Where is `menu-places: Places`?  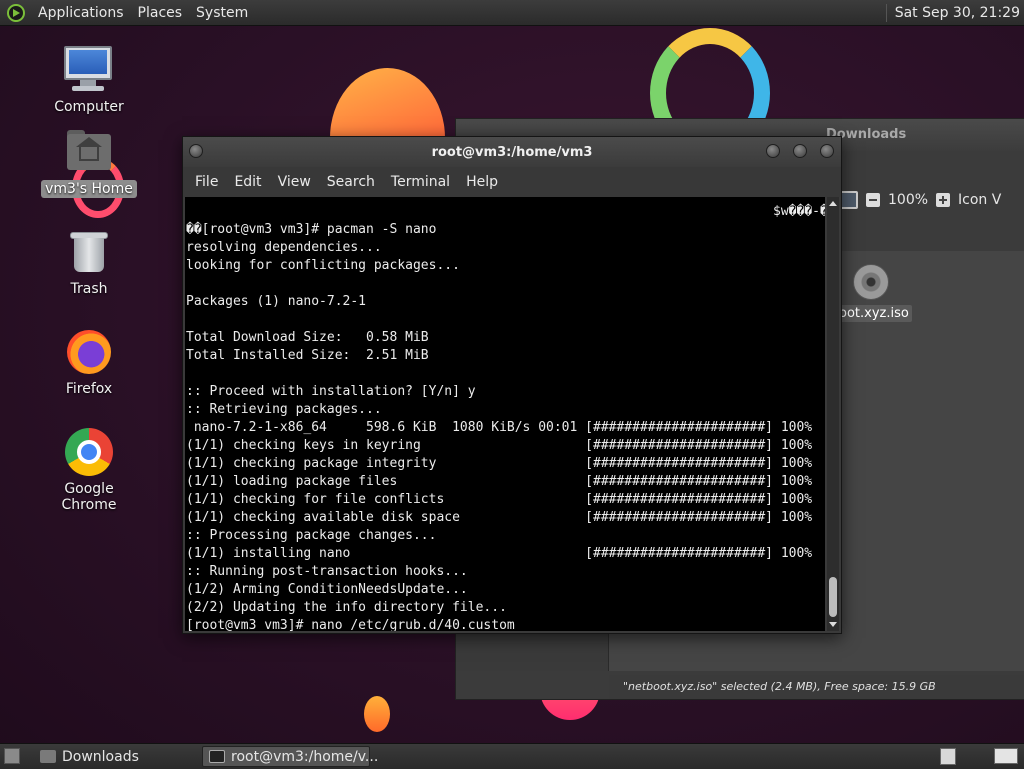
menu-places: Places is located at coordinates (160, 13).